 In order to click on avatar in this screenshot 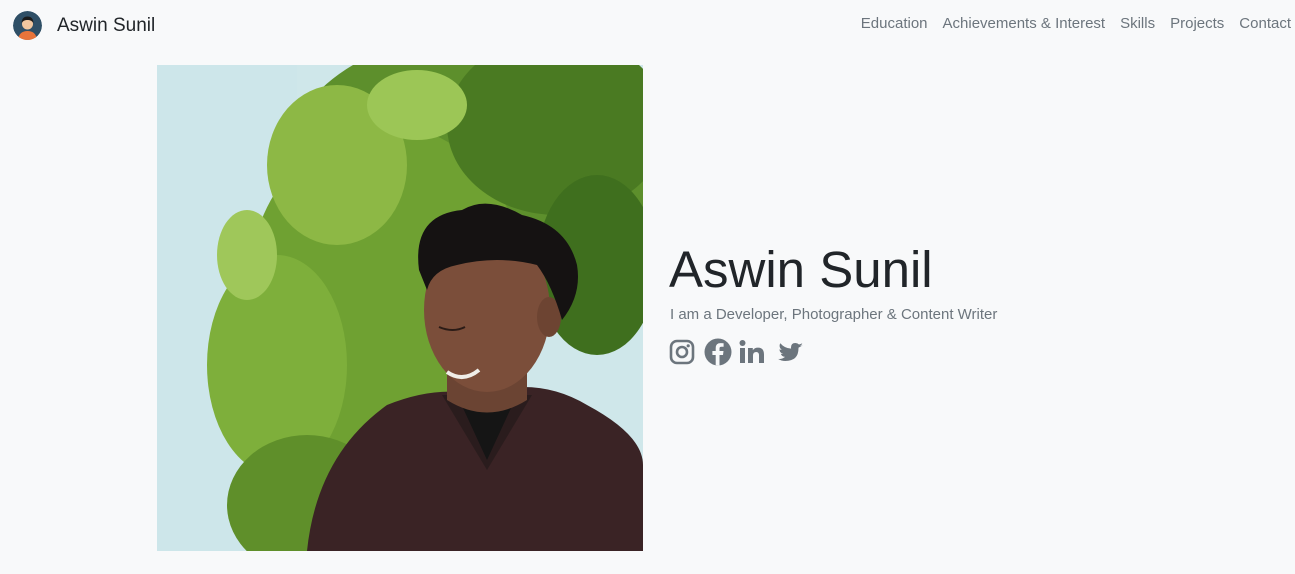, I will do `click(27, 25)`.